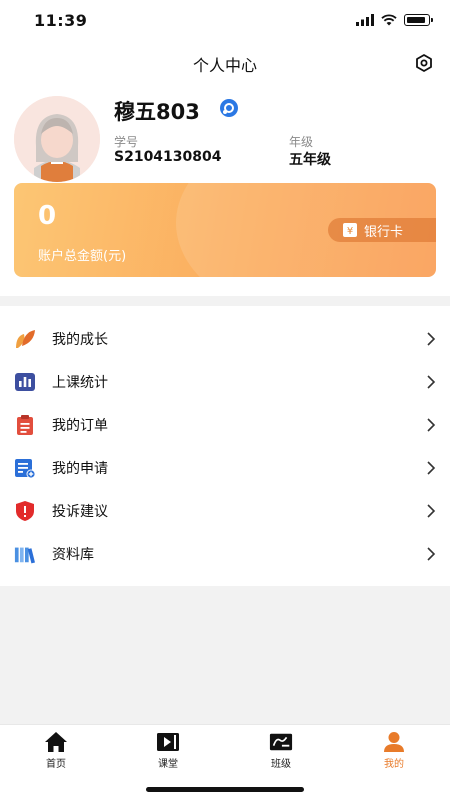  What do you see at coordinates (80, 339) in the screenshot?
I see `menu-label: 我的成长` at bounding box center [80, 339].